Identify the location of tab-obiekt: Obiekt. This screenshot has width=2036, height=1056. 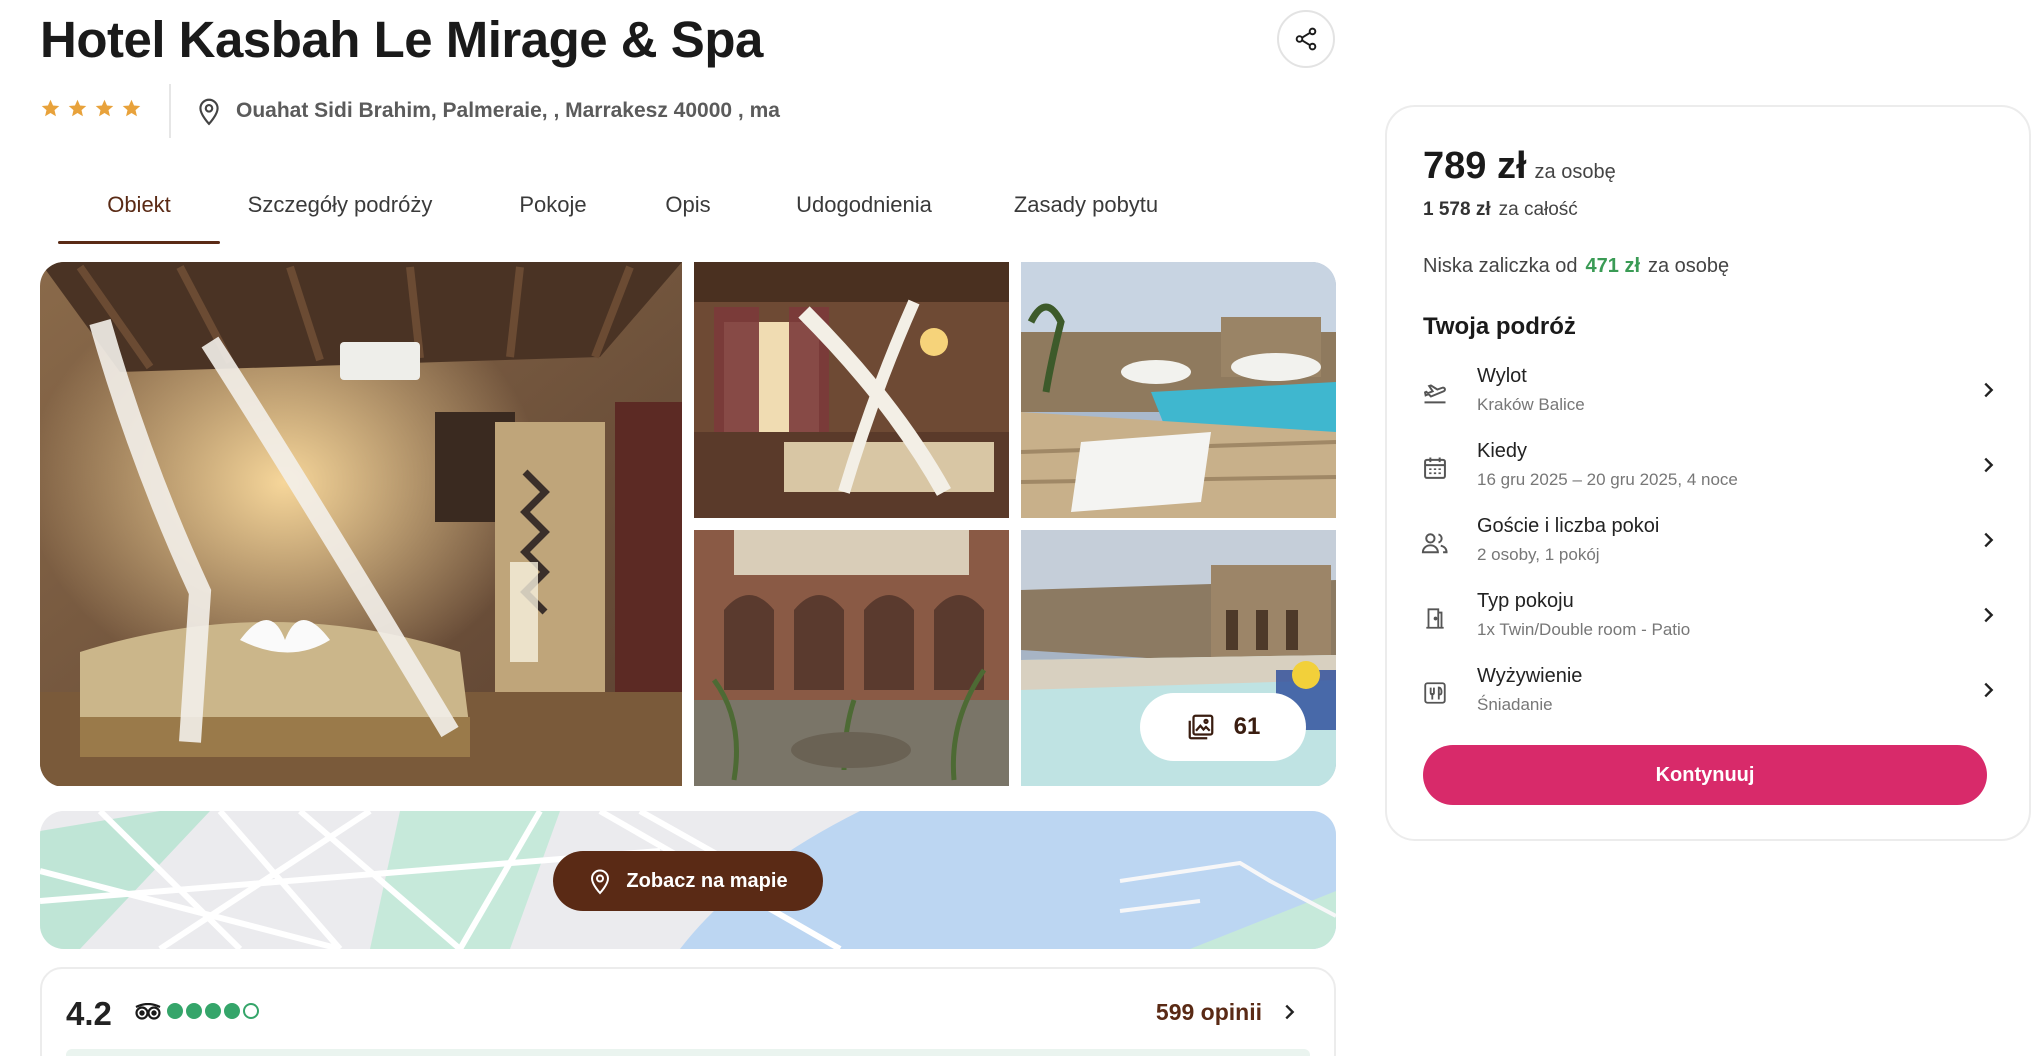
(139, 212).